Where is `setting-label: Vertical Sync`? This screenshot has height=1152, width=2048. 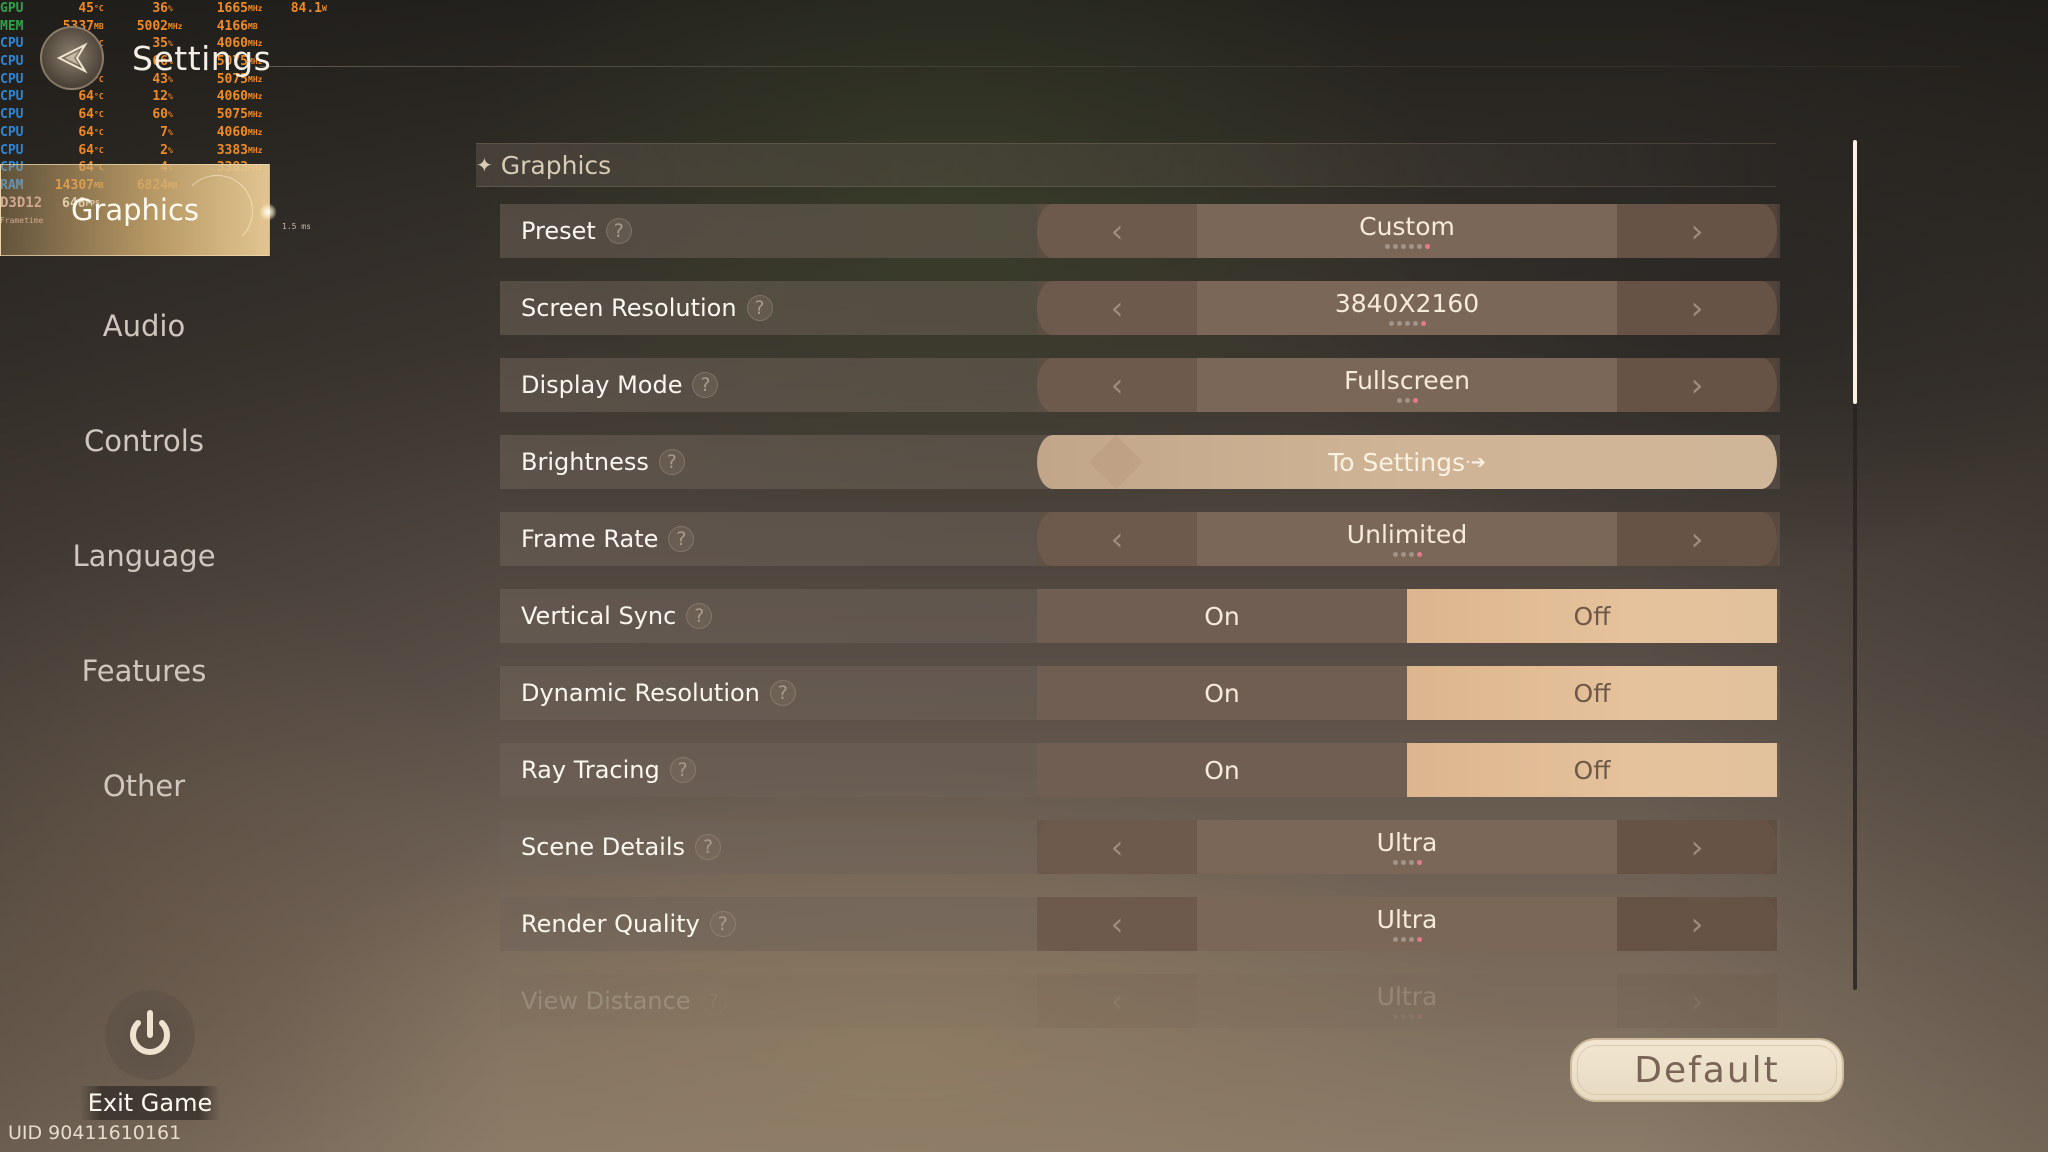
setting-label: Vertical Sync is located at coordinates (599, 616).